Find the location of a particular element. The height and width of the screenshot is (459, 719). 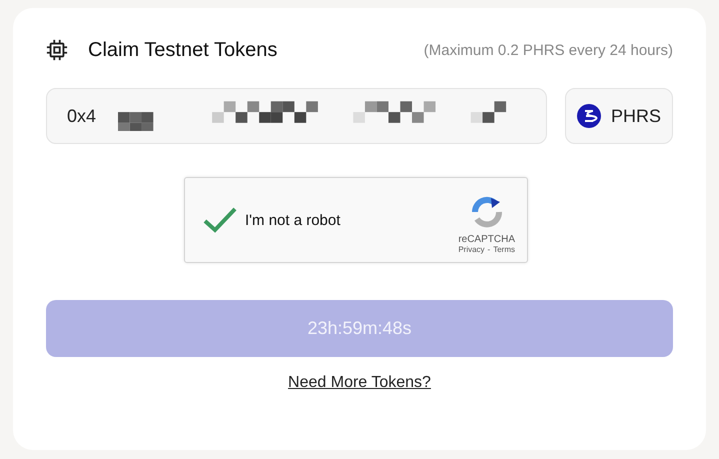

captcha-label: I'm not a robot is located at coordinates (293, 220).